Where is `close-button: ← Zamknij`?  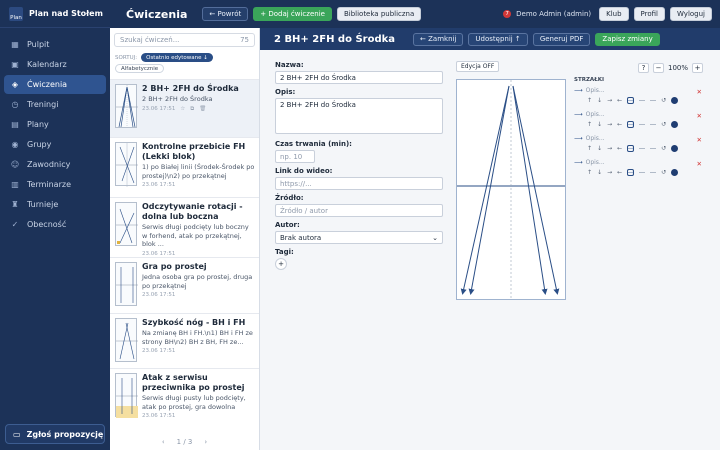 close-button: ← Zamknij is located at coordinates (438, 39).